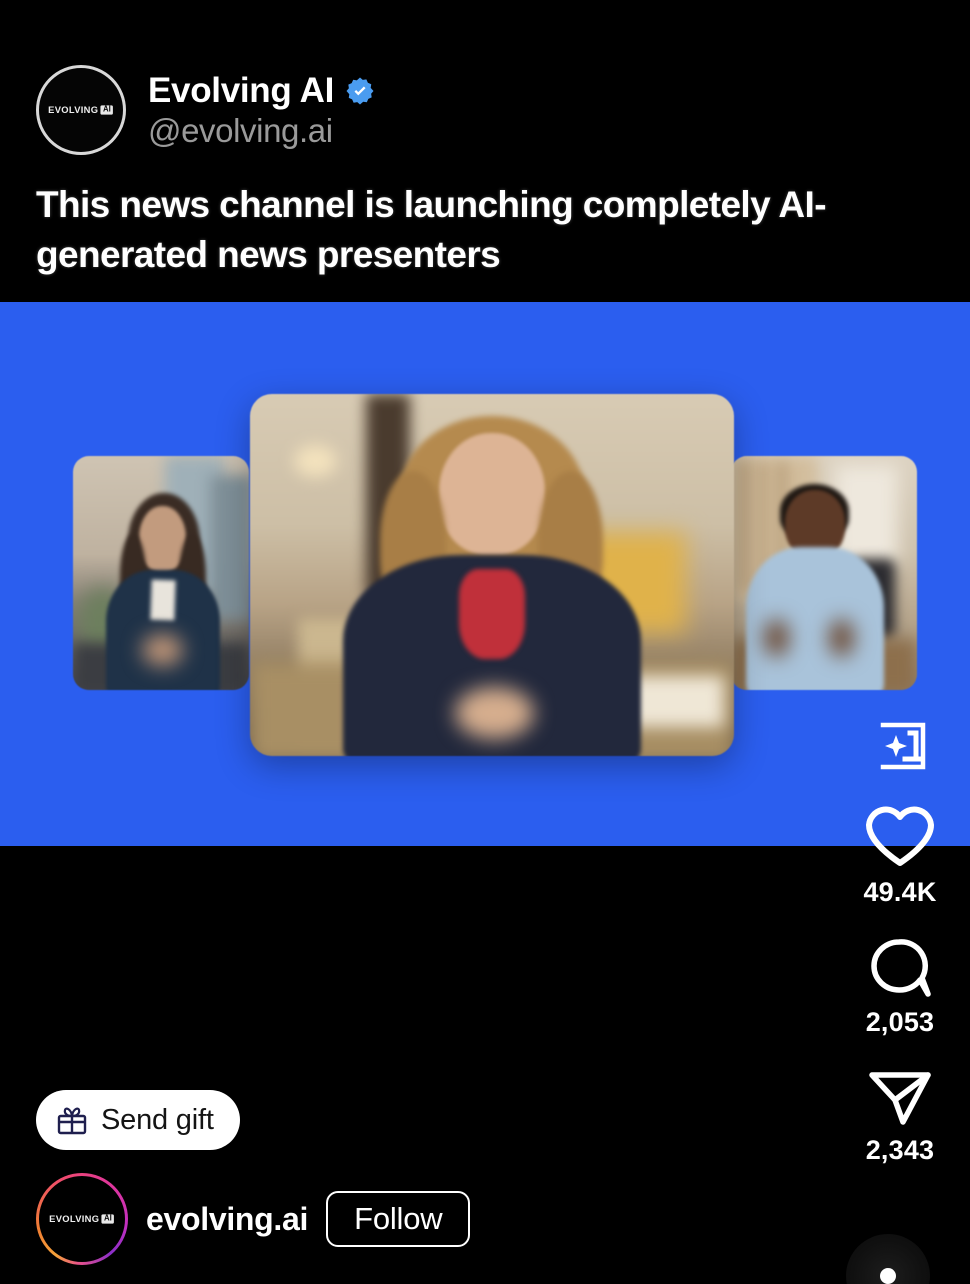 This screenshot has height=1284, width=970. I want to click on send-gift-label: Send gift, so click(157, 1119).